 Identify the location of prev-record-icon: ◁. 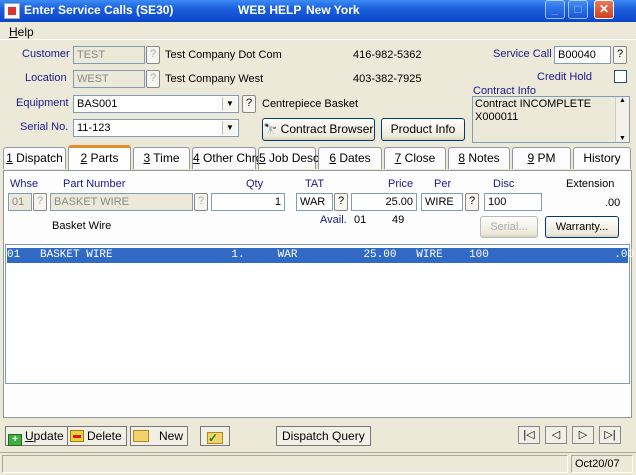
(556, 435).